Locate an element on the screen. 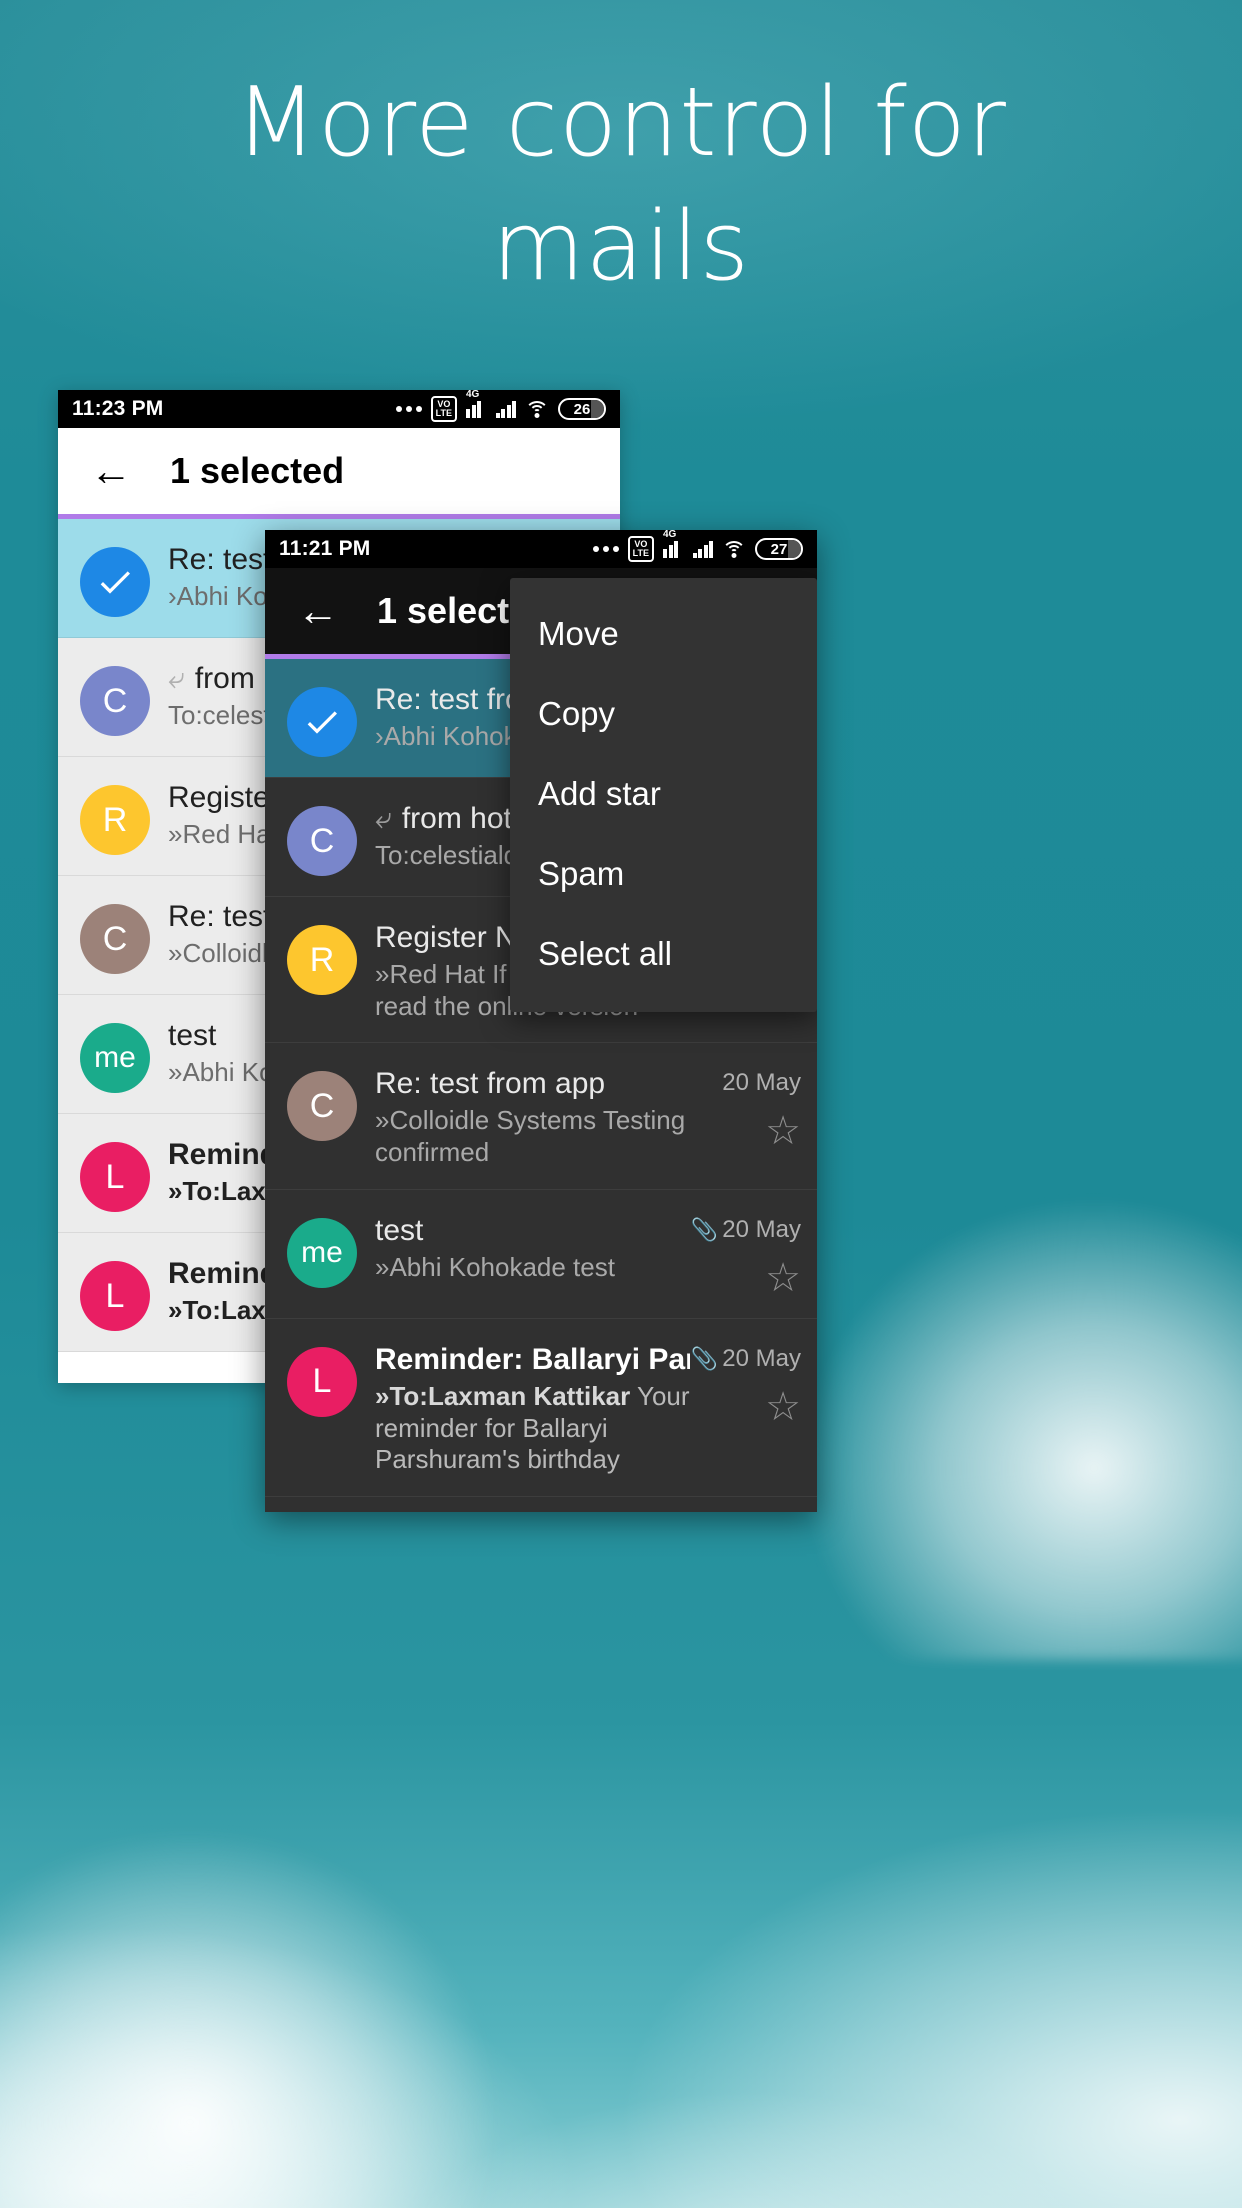 This screenshot has height=2208, width=1242. status-time: 11:21 PM is located at coordinates (325, 548).